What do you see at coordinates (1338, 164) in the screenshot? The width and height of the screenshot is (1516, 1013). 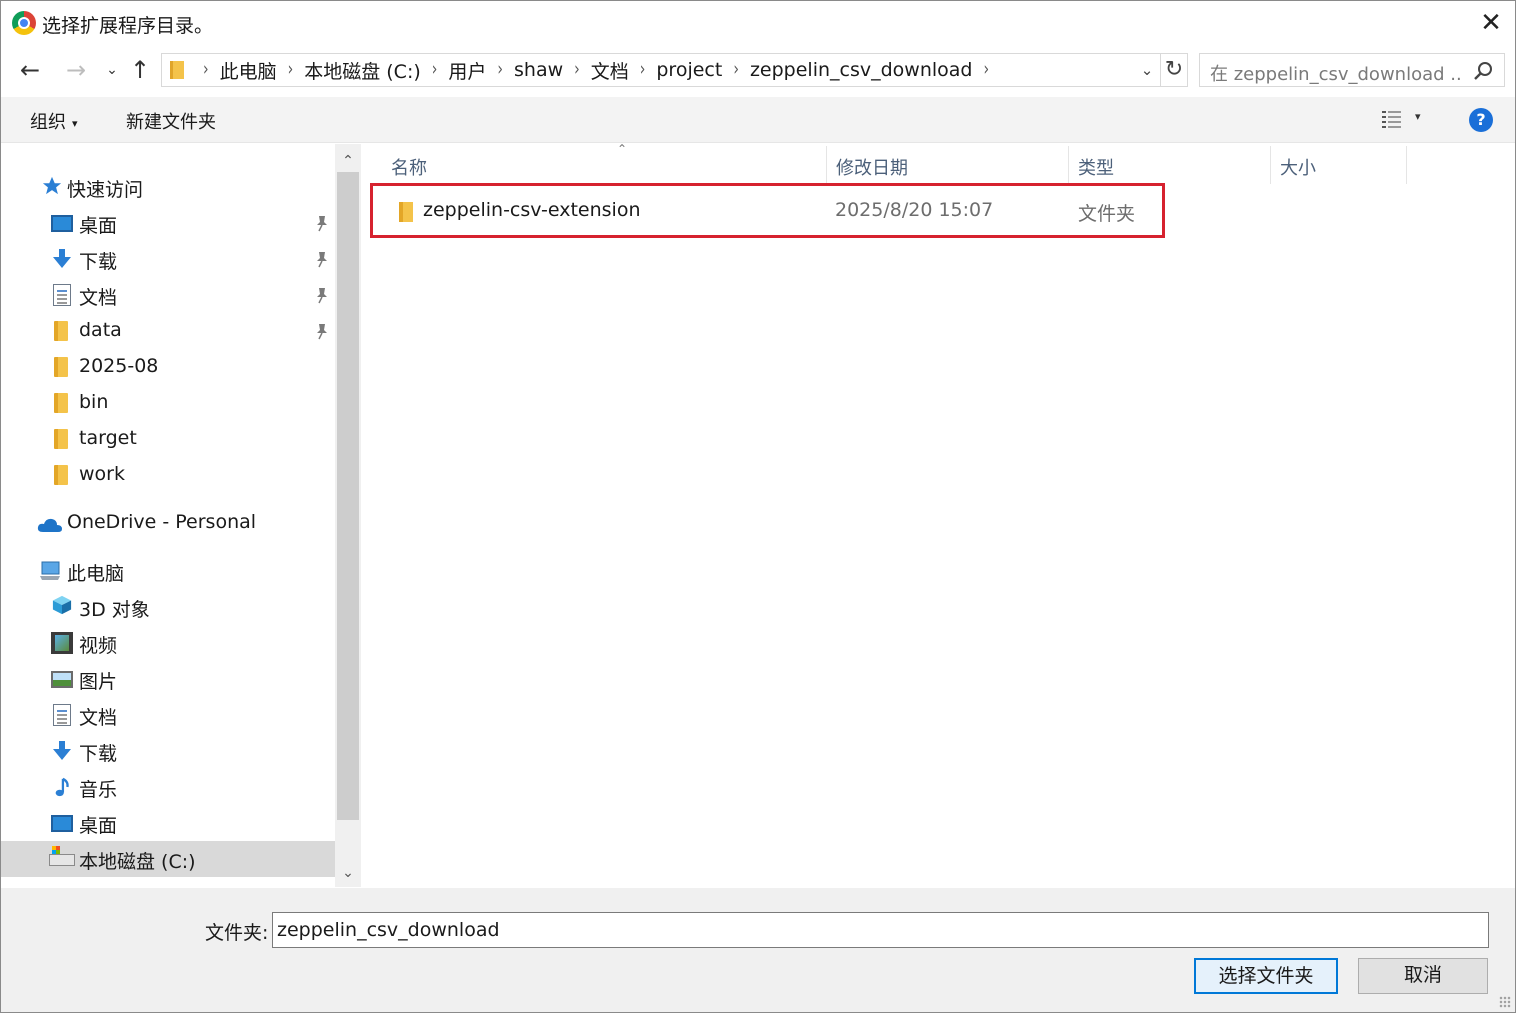 I see `column-header-size: 大小` at bounding box center [1338, 164].